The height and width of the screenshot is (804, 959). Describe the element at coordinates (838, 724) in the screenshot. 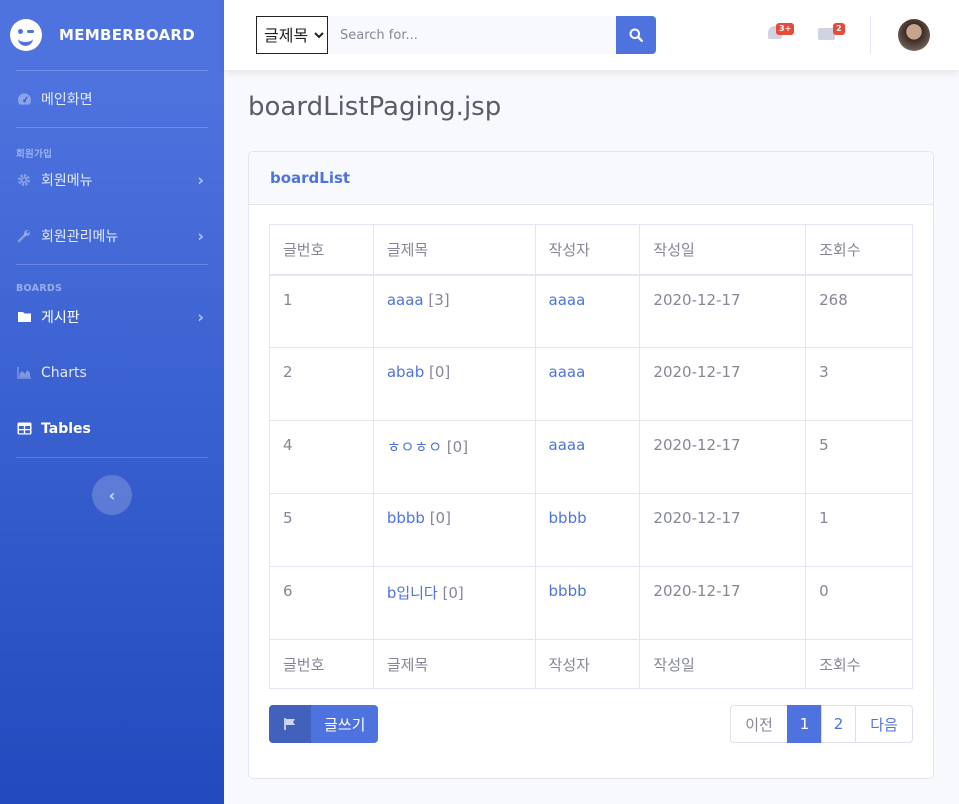

I see `pagination-page: 2` at that location.